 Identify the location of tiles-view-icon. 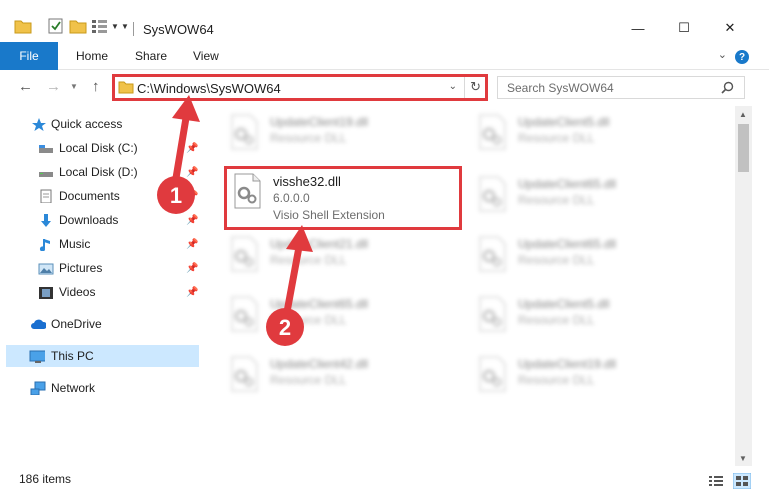
(742, 481).